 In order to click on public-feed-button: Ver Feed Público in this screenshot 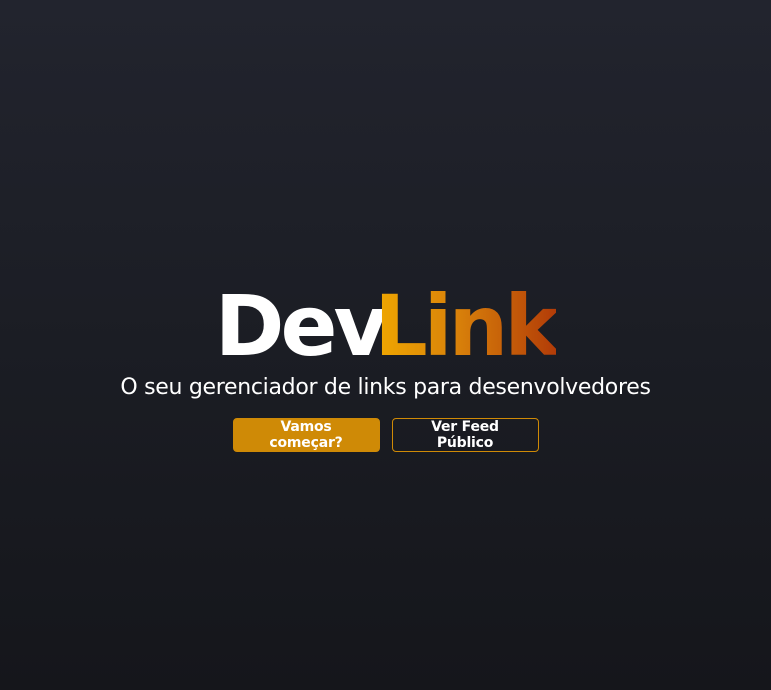, I will do `click(465, 435)`.